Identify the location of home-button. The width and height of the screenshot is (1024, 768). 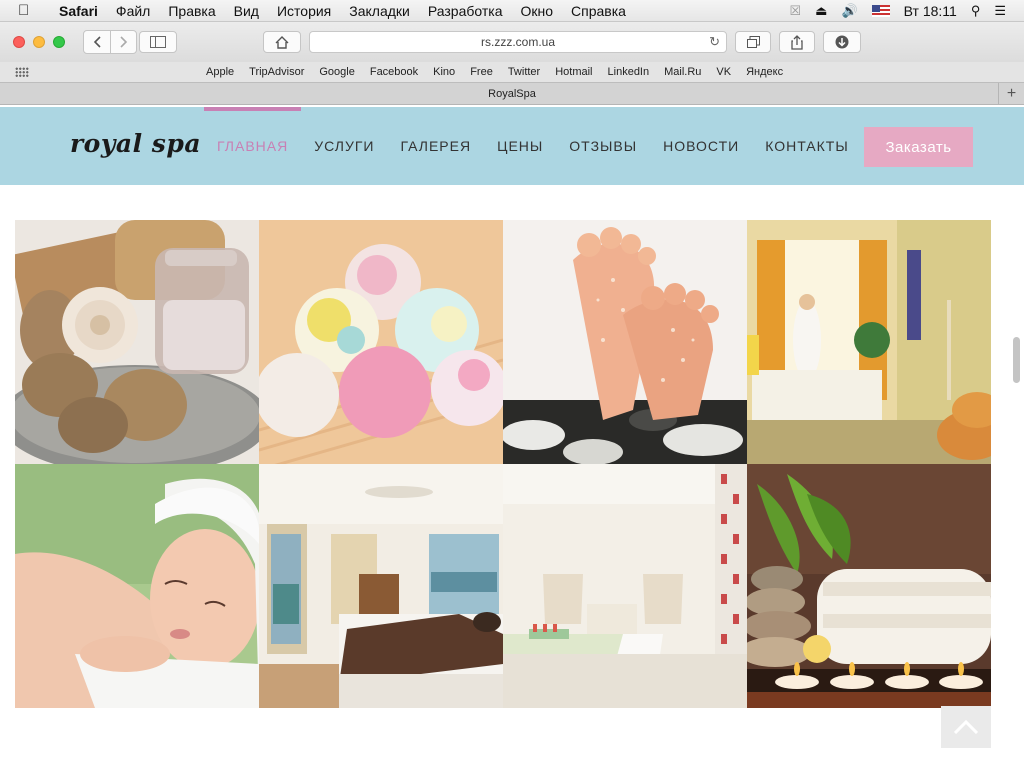
(282, 42).